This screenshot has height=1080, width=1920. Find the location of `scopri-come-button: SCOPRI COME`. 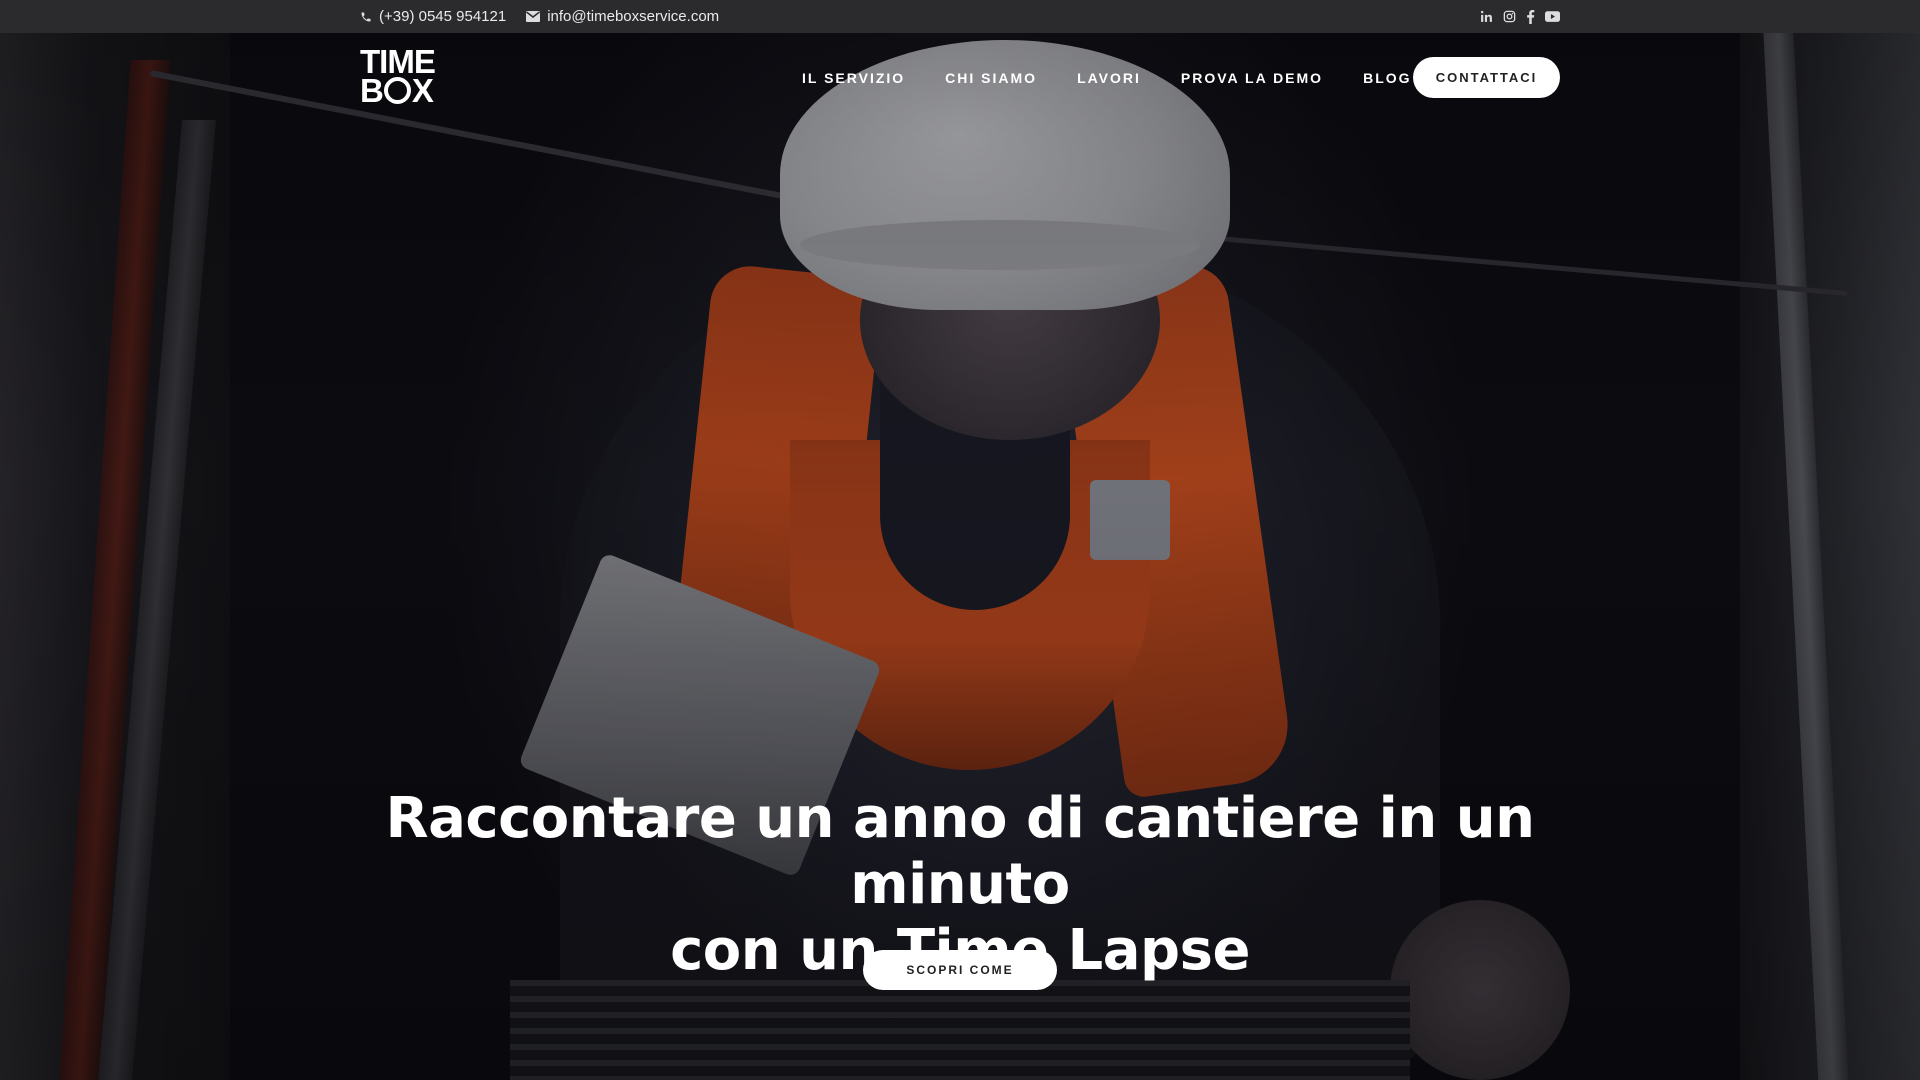

scopri-come-button: SCOPRI COME is located at coordinates (960, 970).